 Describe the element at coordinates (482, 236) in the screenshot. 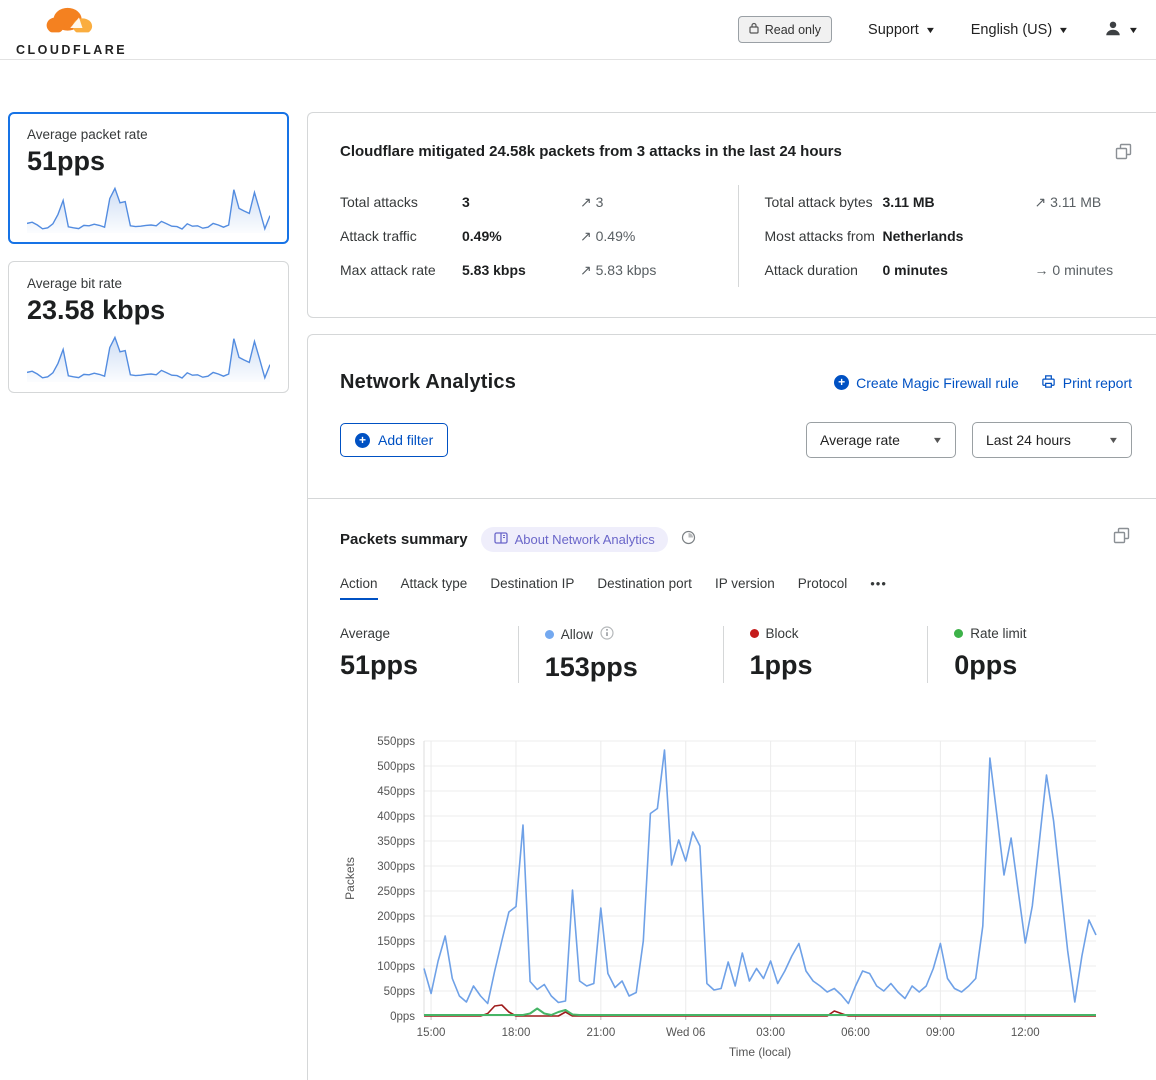

I see `summary-stat-value: 0.49%` at that location.